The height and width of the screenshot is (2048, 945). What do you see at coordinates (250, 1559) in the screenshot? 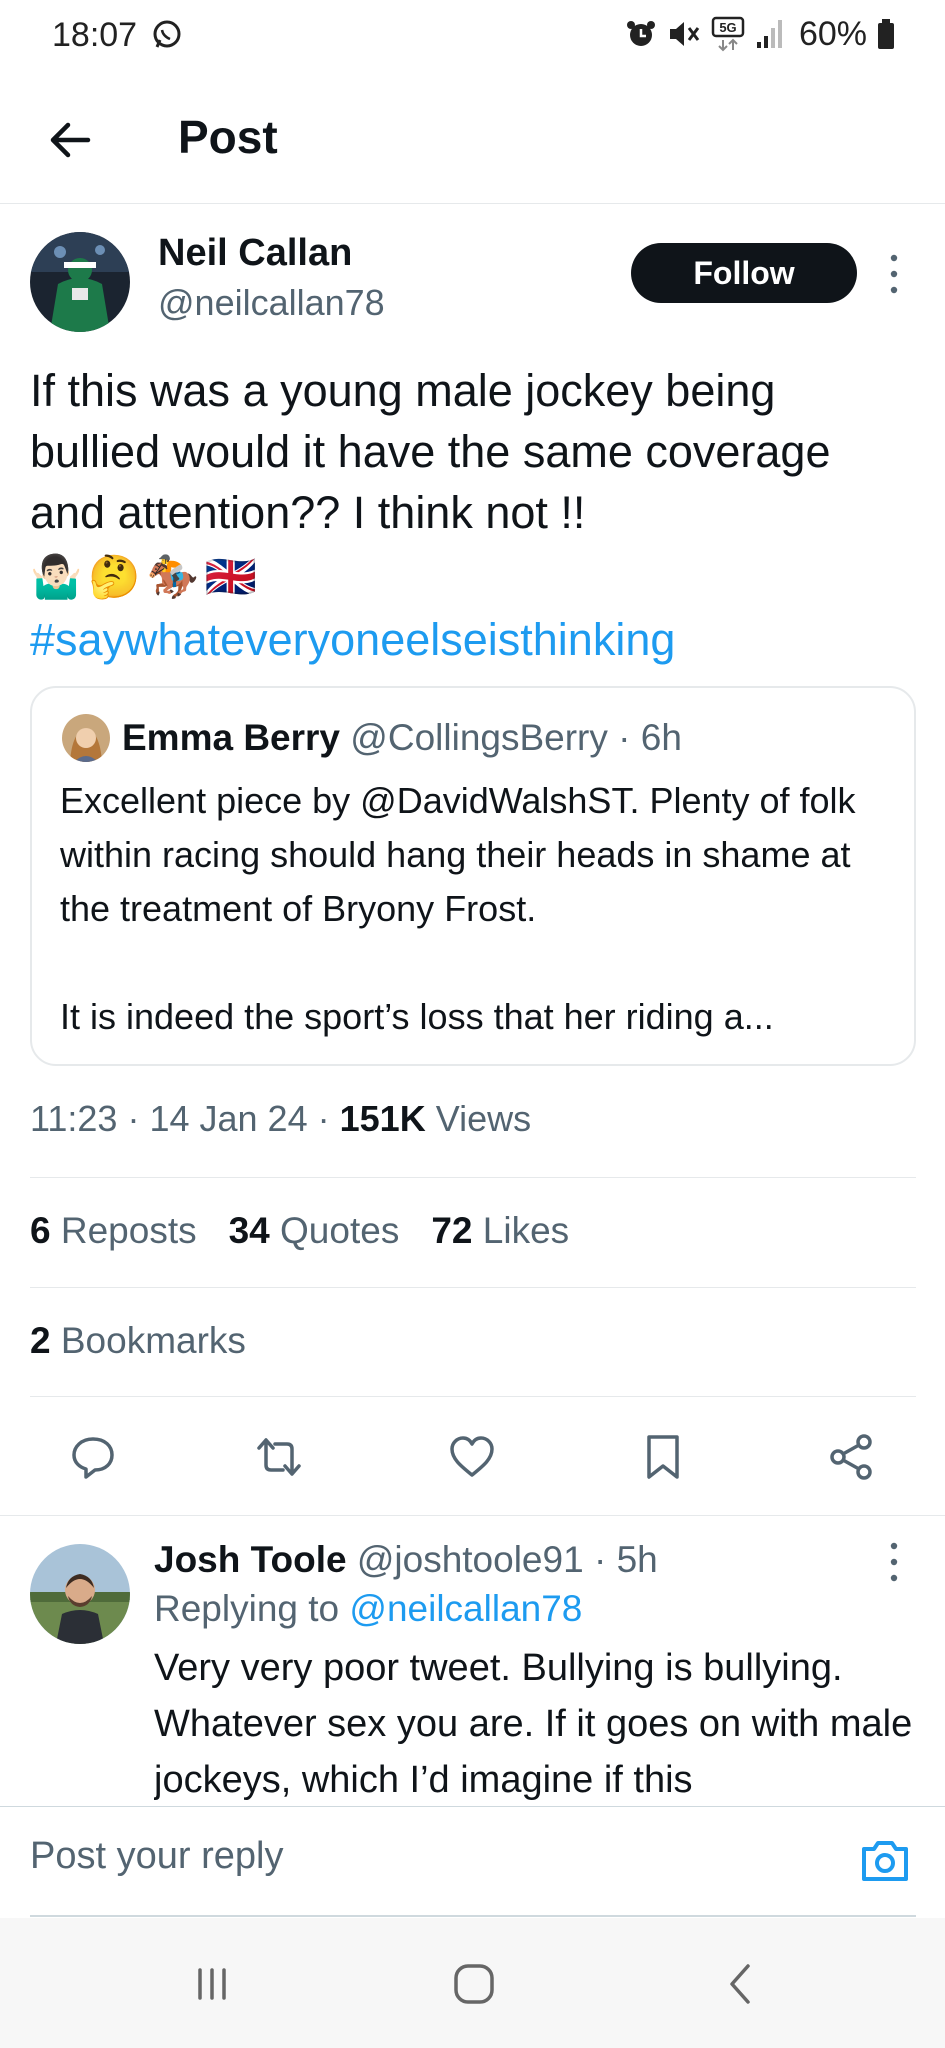
I see `reply-author-name: Josh Toole` at bounding box center [250, 1559].